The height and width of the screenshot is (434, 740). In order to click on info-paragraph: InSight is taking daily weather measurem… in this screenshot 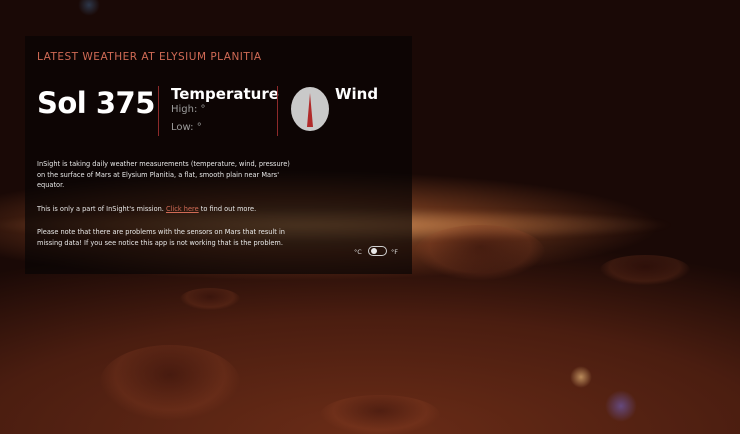, I will do `click(163, 174)`.